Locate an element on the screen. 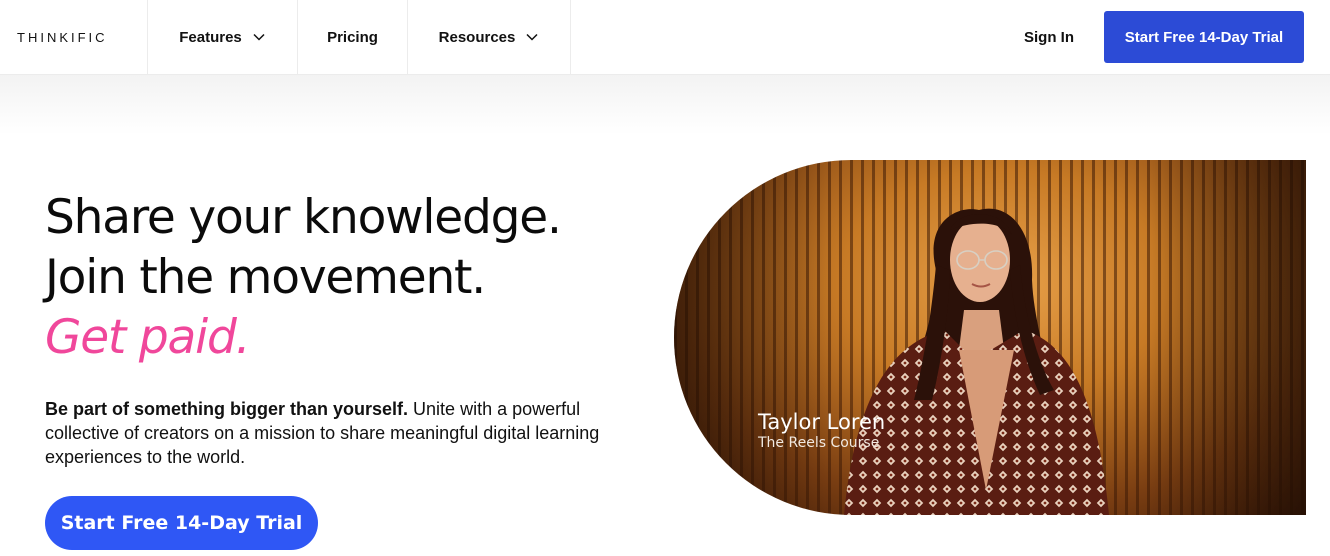 The image size is (1330, 556). nav-item-label: Pricing is located at coordinates (352, 37).